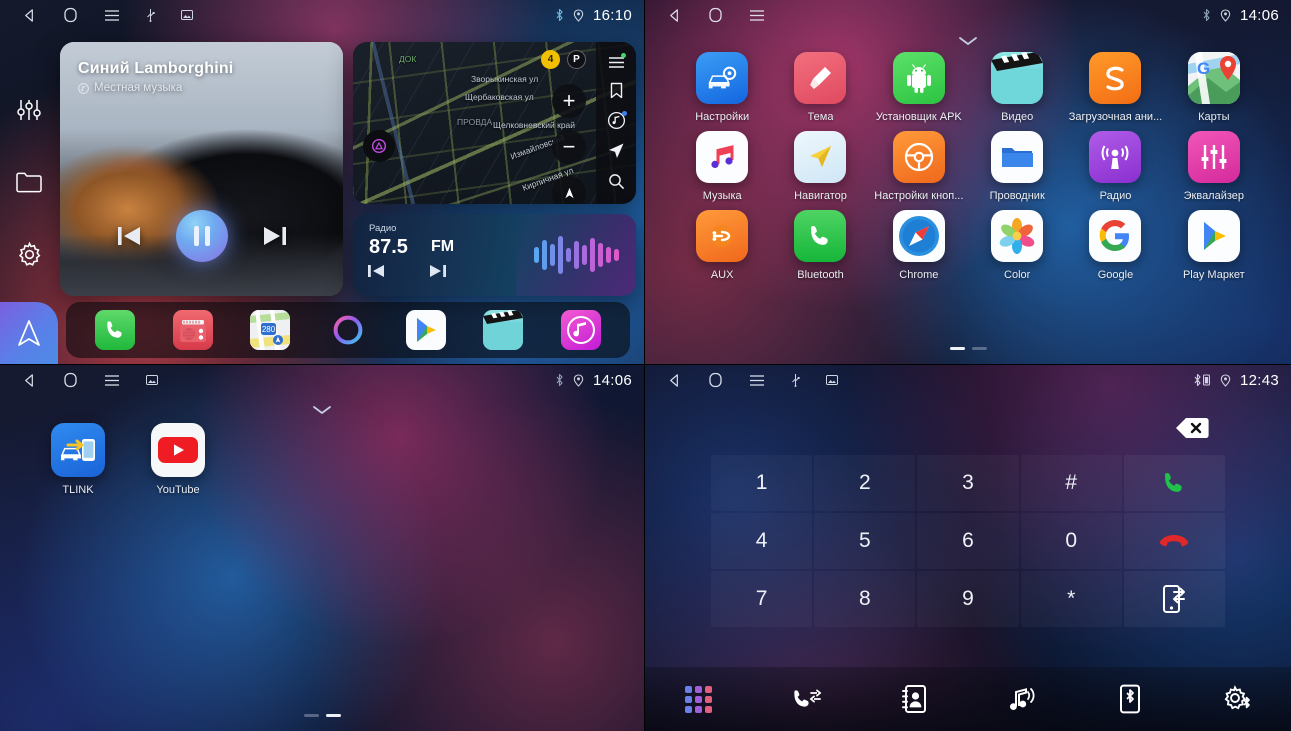 The image size is (1291, 731). I want to click on key-star: *, so click(1071, 599).